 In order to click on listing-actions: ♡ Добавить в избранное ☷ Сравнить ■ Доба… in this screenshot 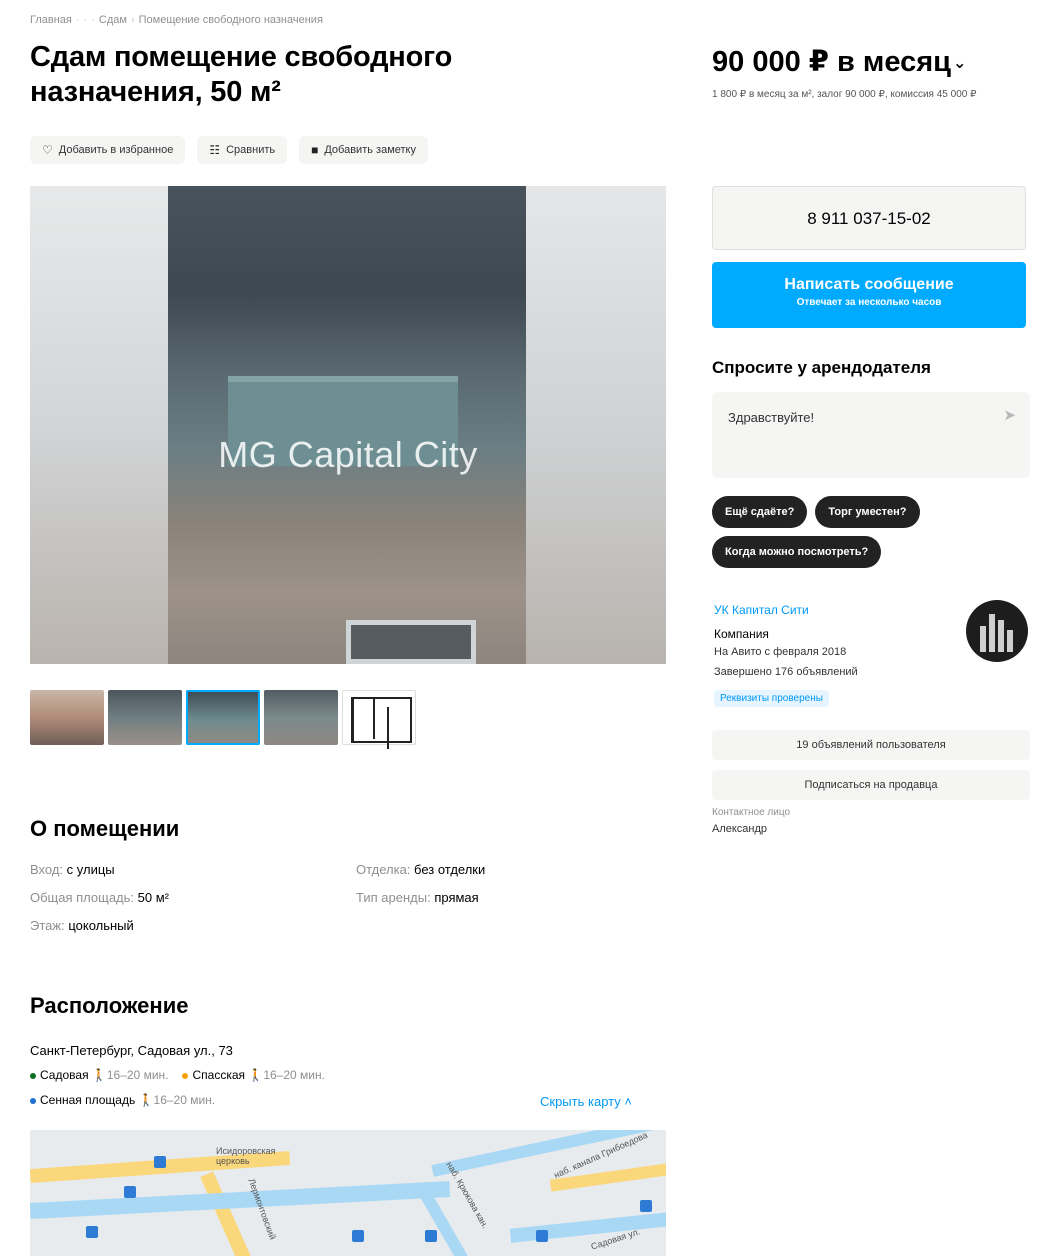, I will do `click(229, 150)`.